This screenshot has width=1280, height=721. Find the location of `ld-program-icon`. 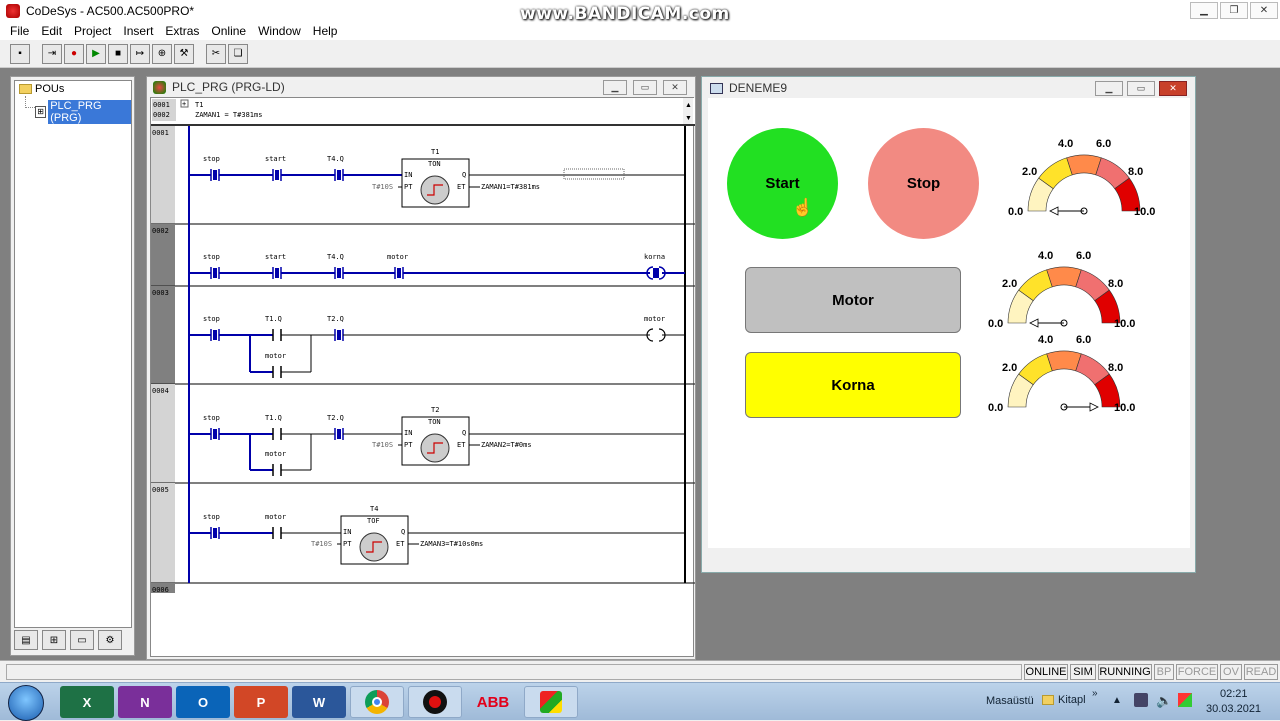

ld-program-icon is located at coordinates (159, 87).